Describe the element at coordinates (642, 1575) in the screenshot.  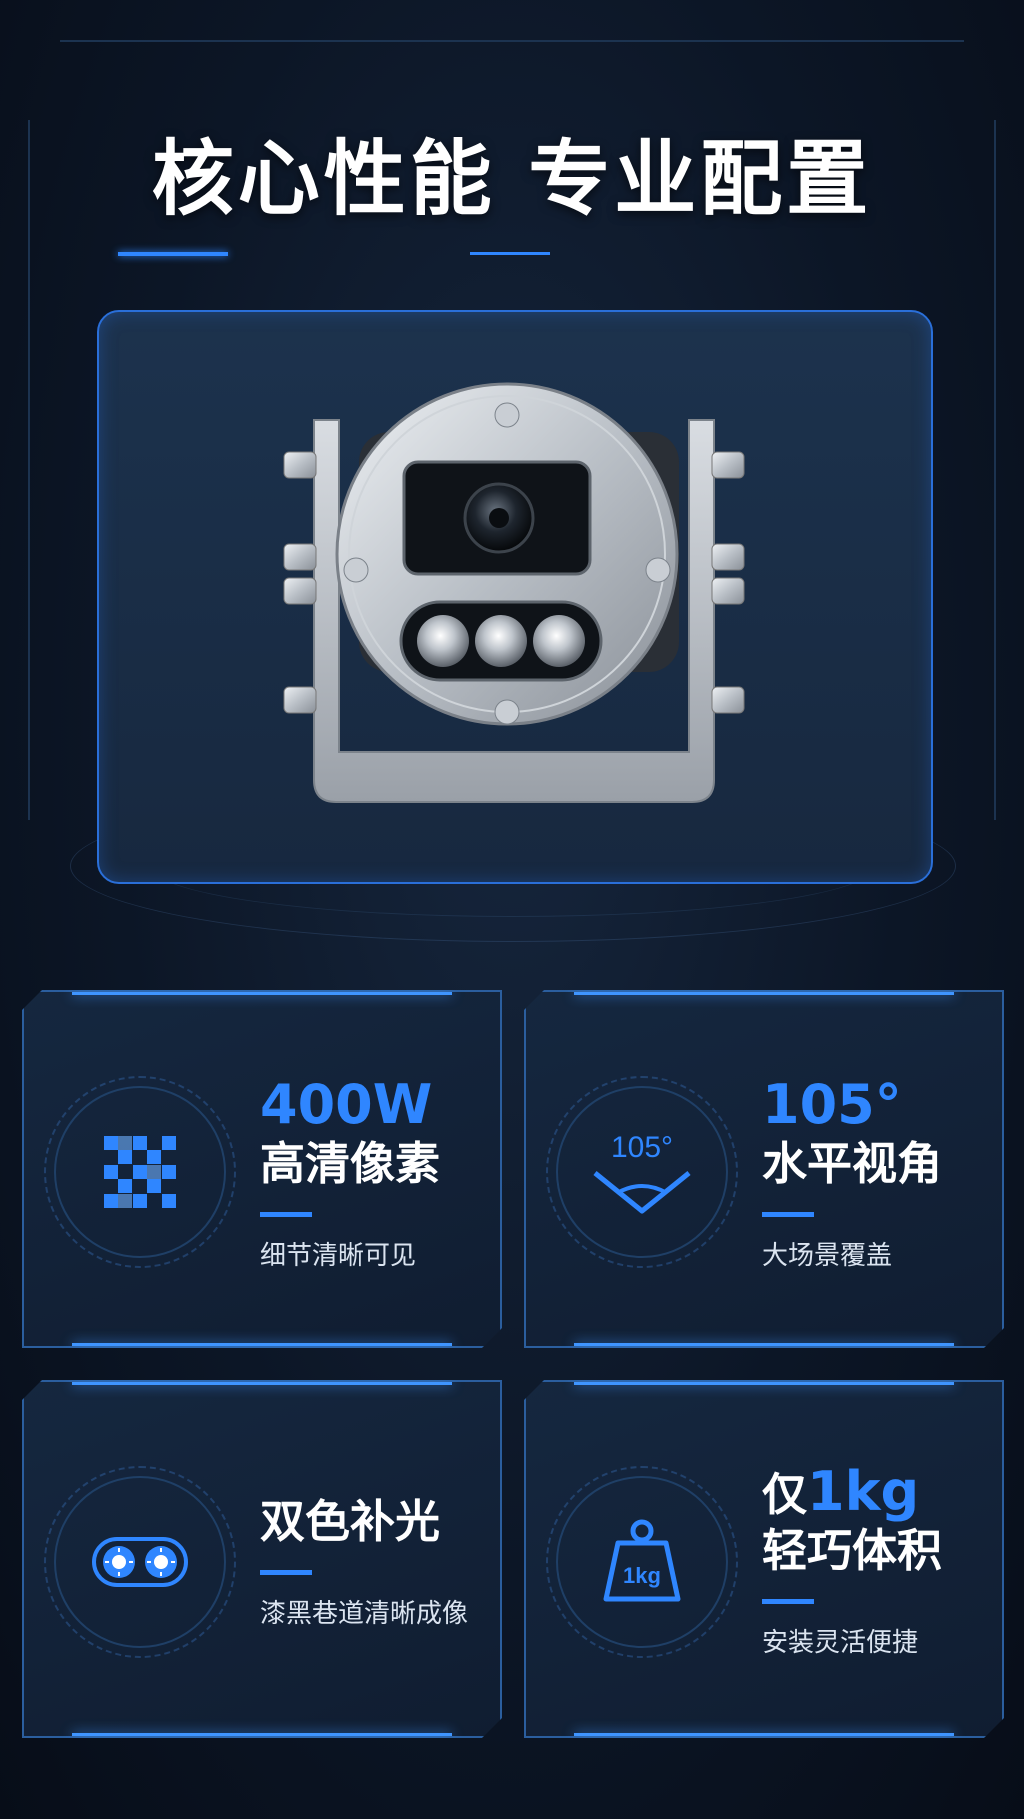
I see `weight-icon-label: 1kg` at that location.